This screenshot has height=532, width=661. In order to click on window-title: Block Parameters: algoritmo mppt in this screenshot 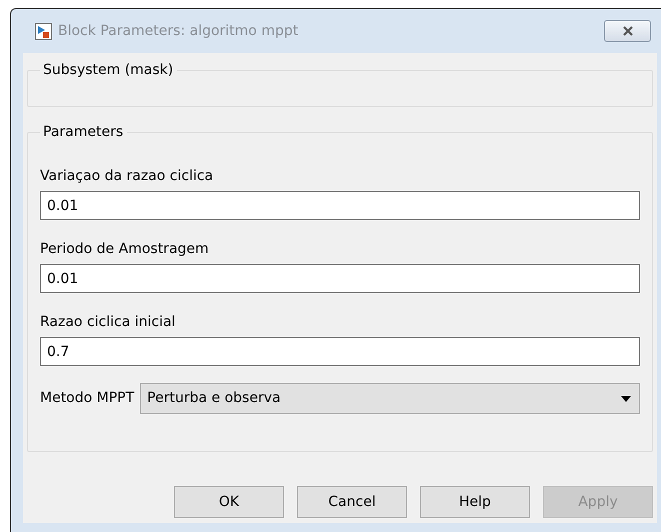, I will do `click(178, 31)`.